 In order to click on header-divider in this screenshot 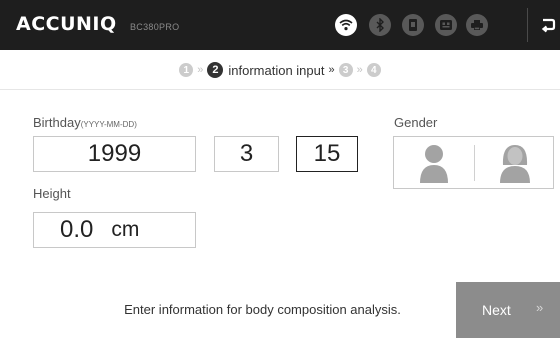, I will do `click(527, 25)`.